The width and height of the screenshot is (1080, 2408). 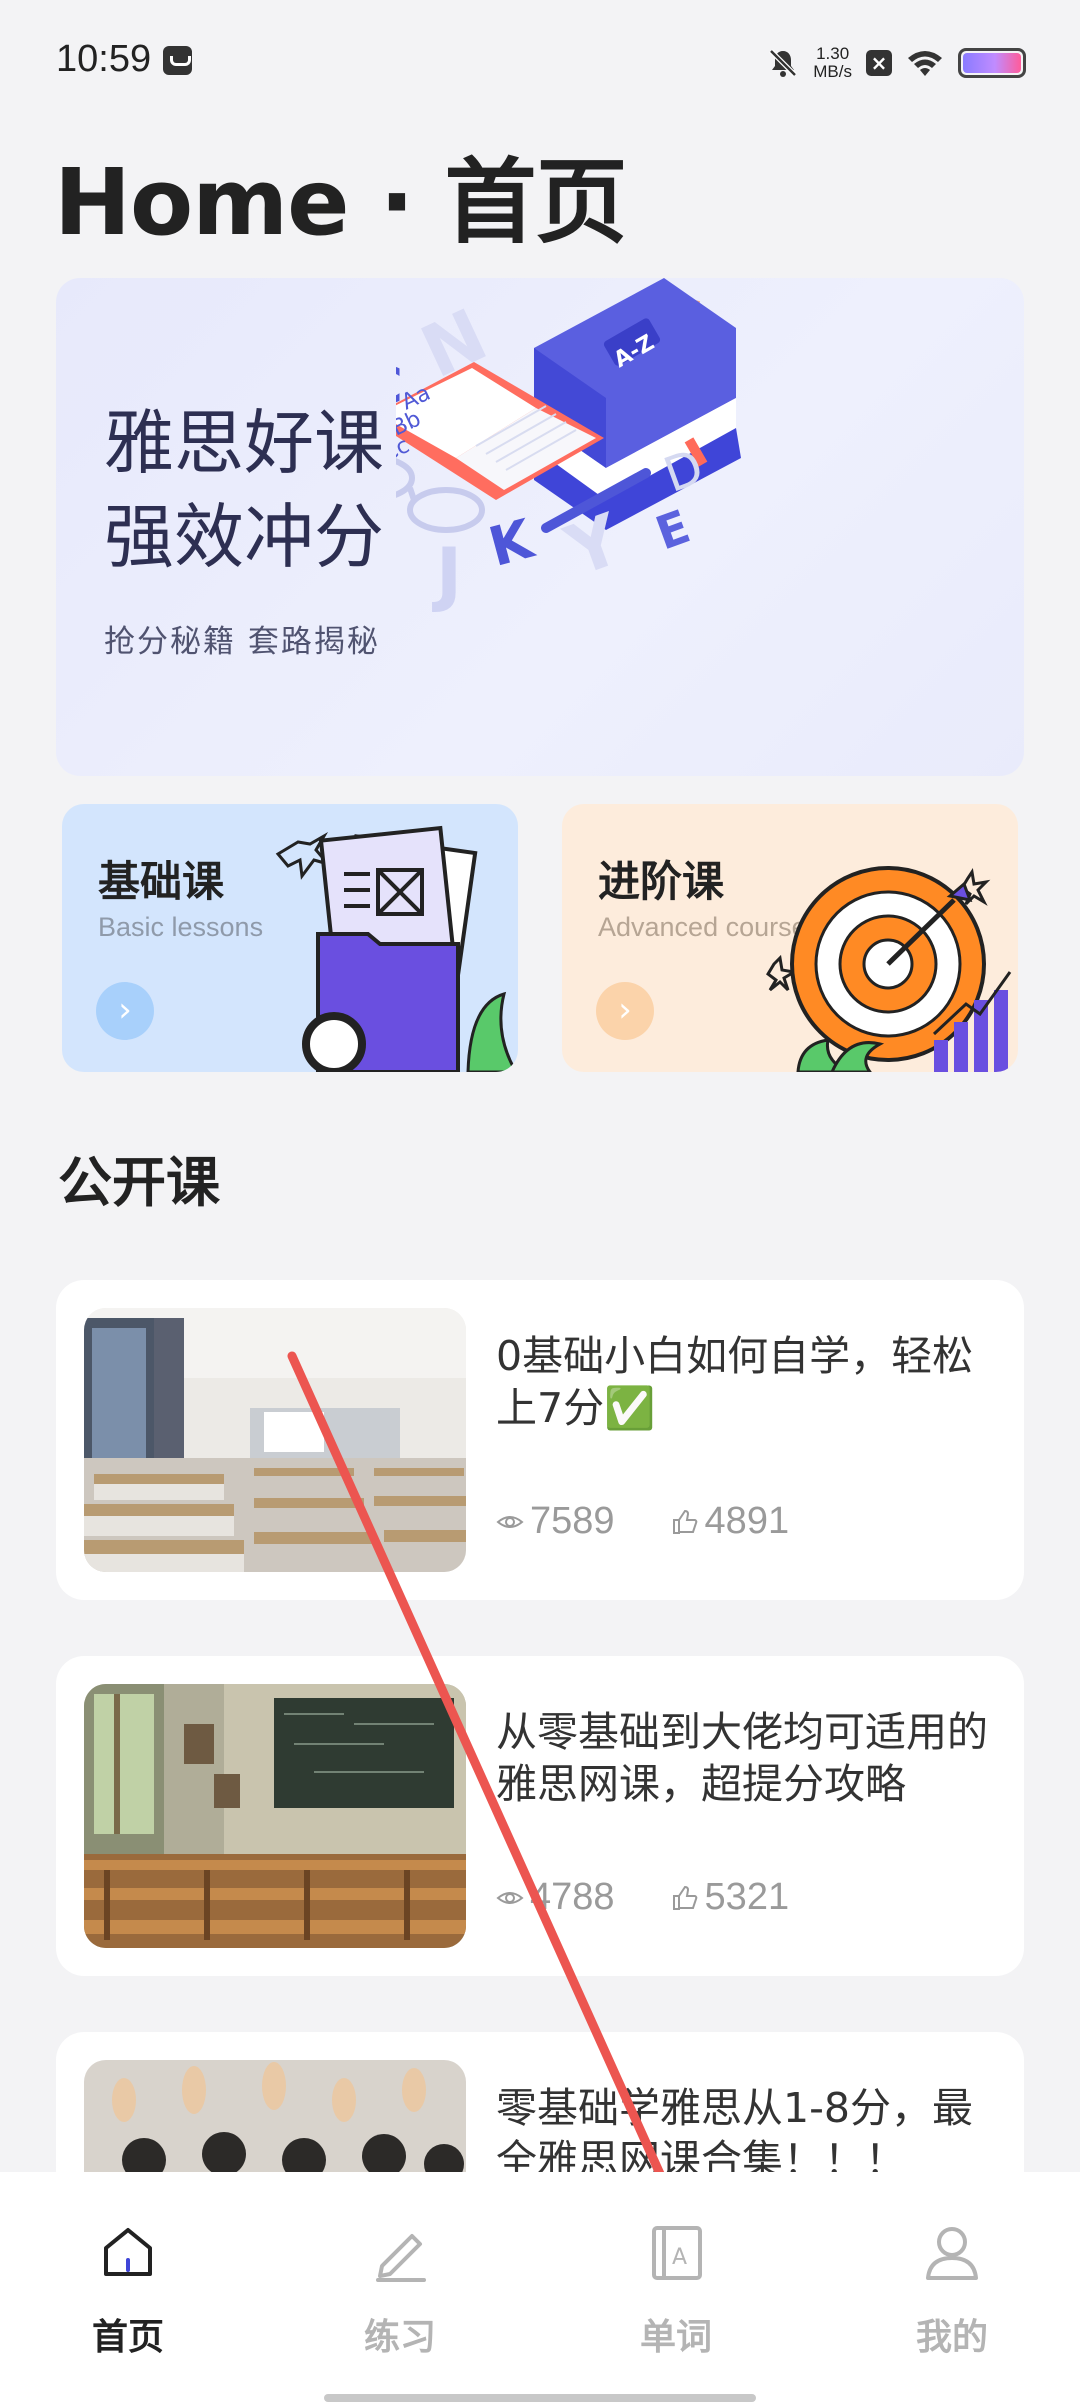 What do you see at coordinates (540, 1816) in the screenshot?
I see `course-card: 从零基础到大佬均可适用的雅思网课，超提分攻略 4788 5321` at bounding box center [540, 1816].